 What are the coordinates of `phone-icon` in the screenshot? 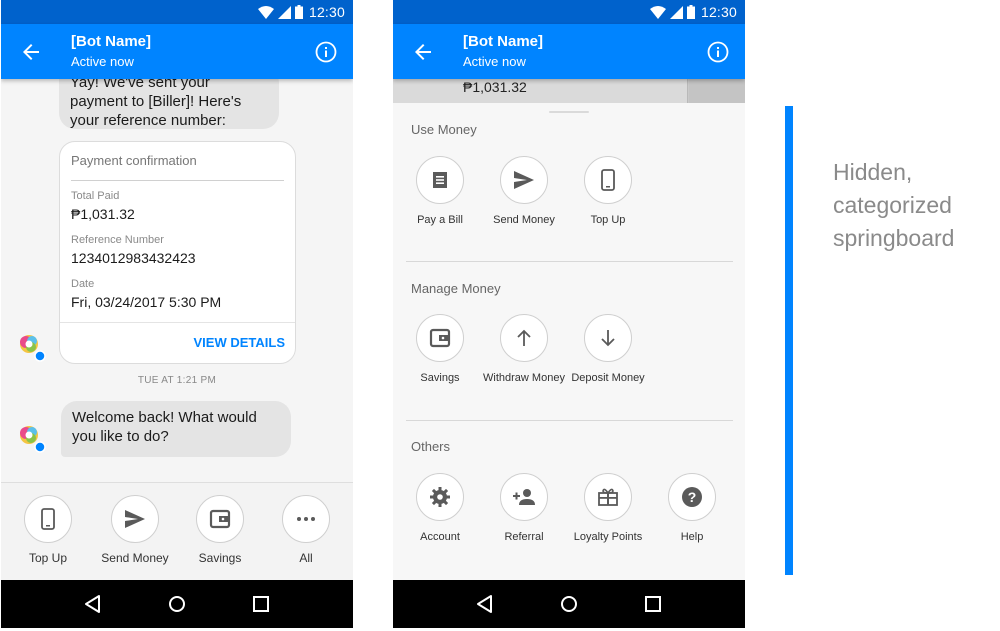 It's located at (48, 519).